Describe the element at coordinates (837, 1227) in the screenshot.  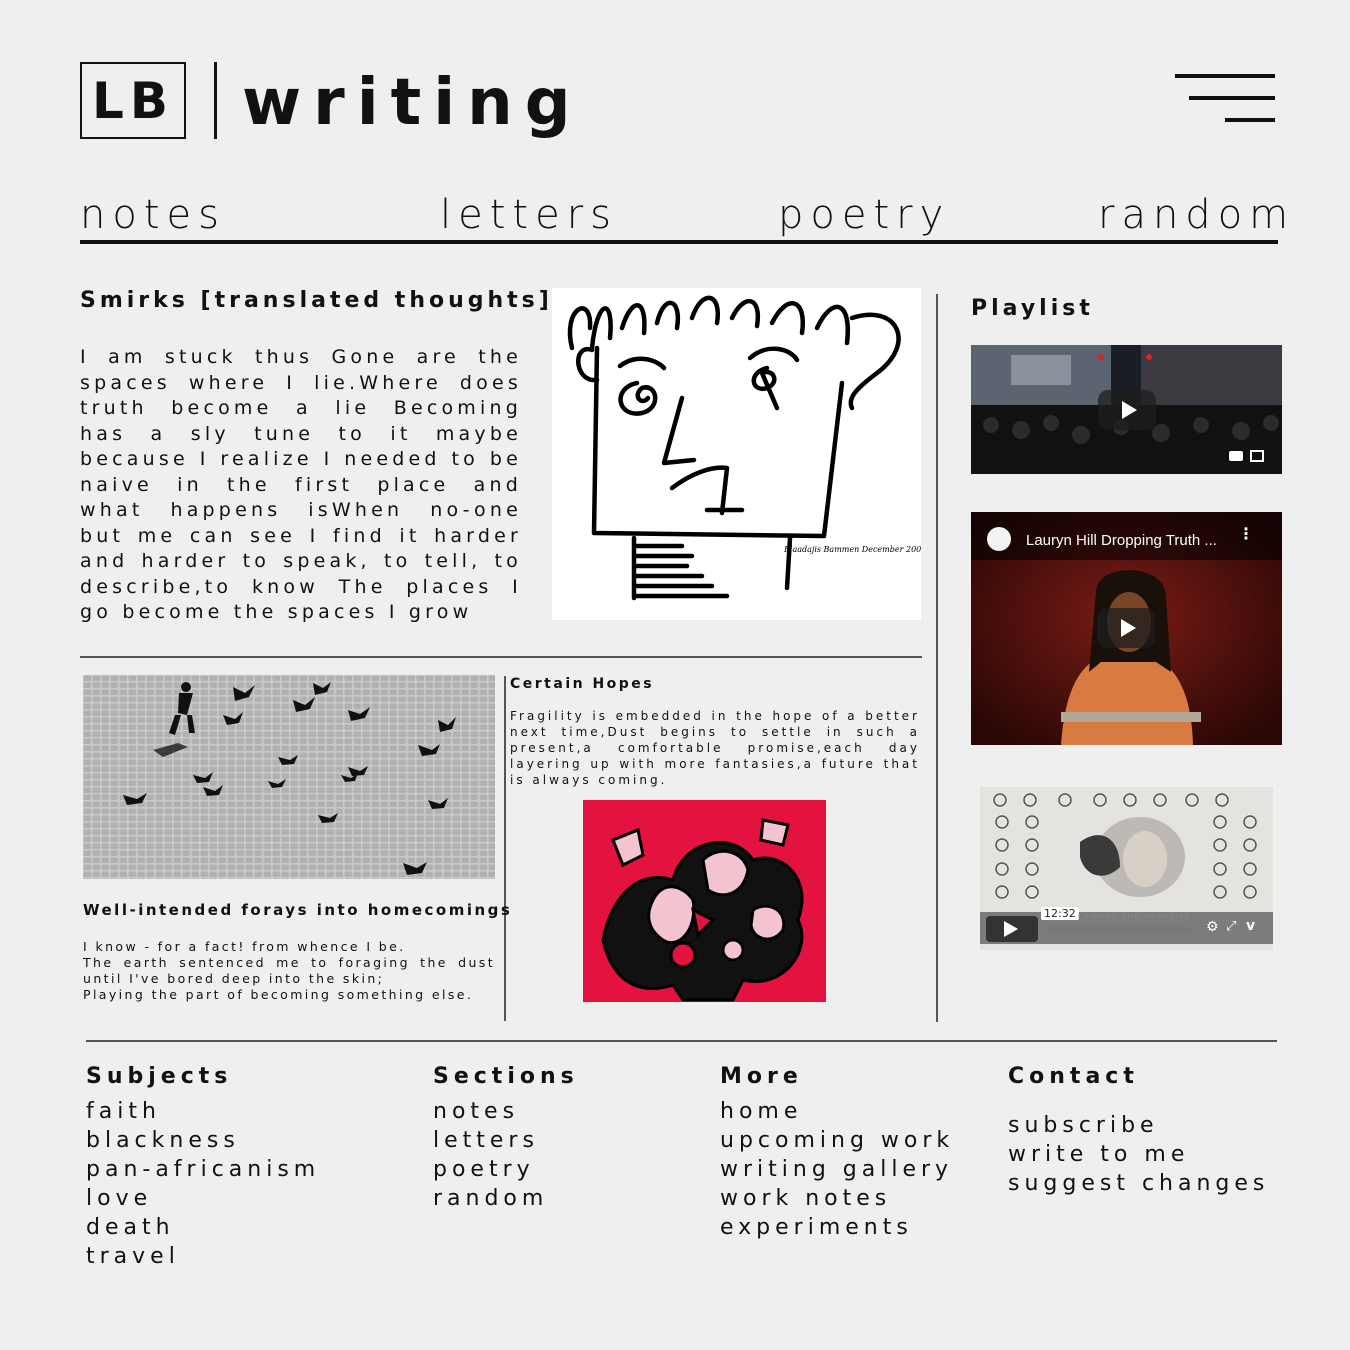
I see `more-link: experiments` at that location.